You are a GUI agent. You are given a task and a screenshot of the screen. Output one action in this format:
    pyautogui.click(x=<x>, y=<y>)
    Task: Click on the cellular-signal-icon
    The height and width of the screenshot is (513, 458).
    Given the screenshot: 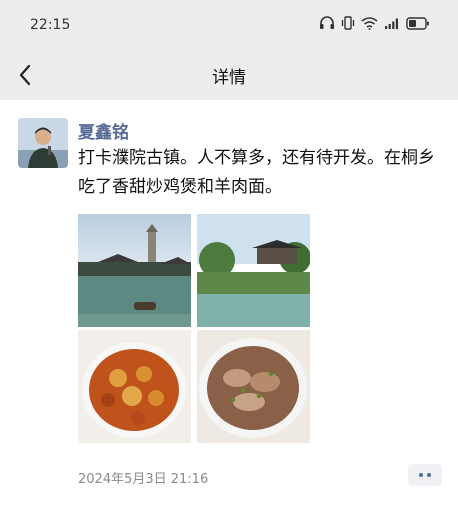 What is the action you would take?
    pyautogui.click(x=391, y=23)
    